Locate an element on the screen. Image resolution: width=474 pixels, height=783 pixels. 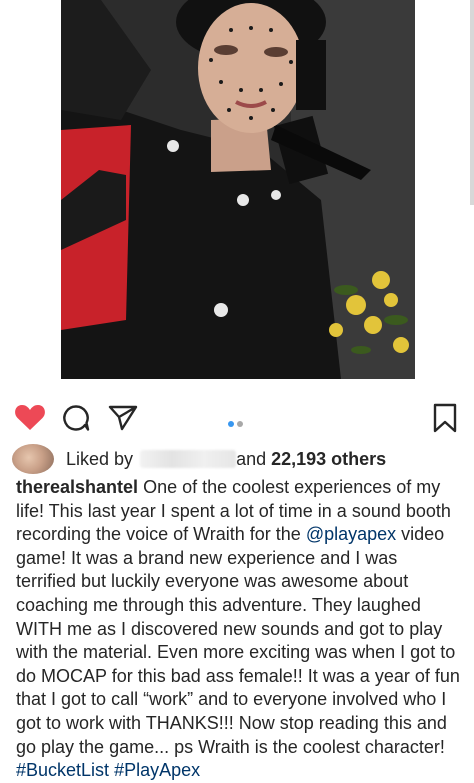
action-bar is located at coordinates (237, 418).